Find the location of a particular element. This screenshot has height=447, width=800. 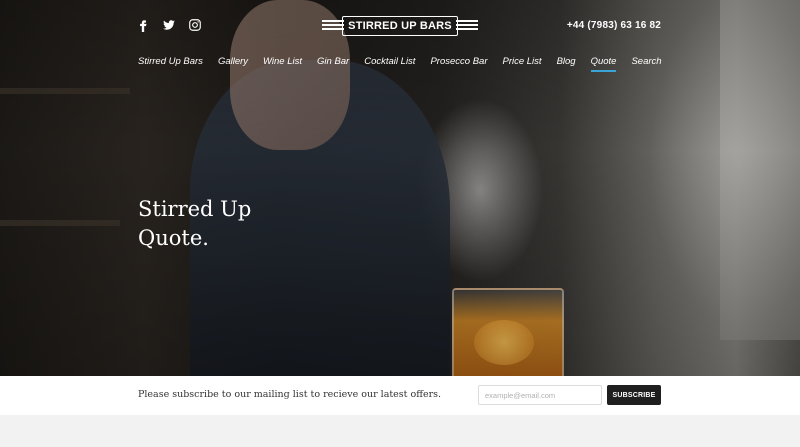

nav-item-search: Search is located at coordinates (646, 61).